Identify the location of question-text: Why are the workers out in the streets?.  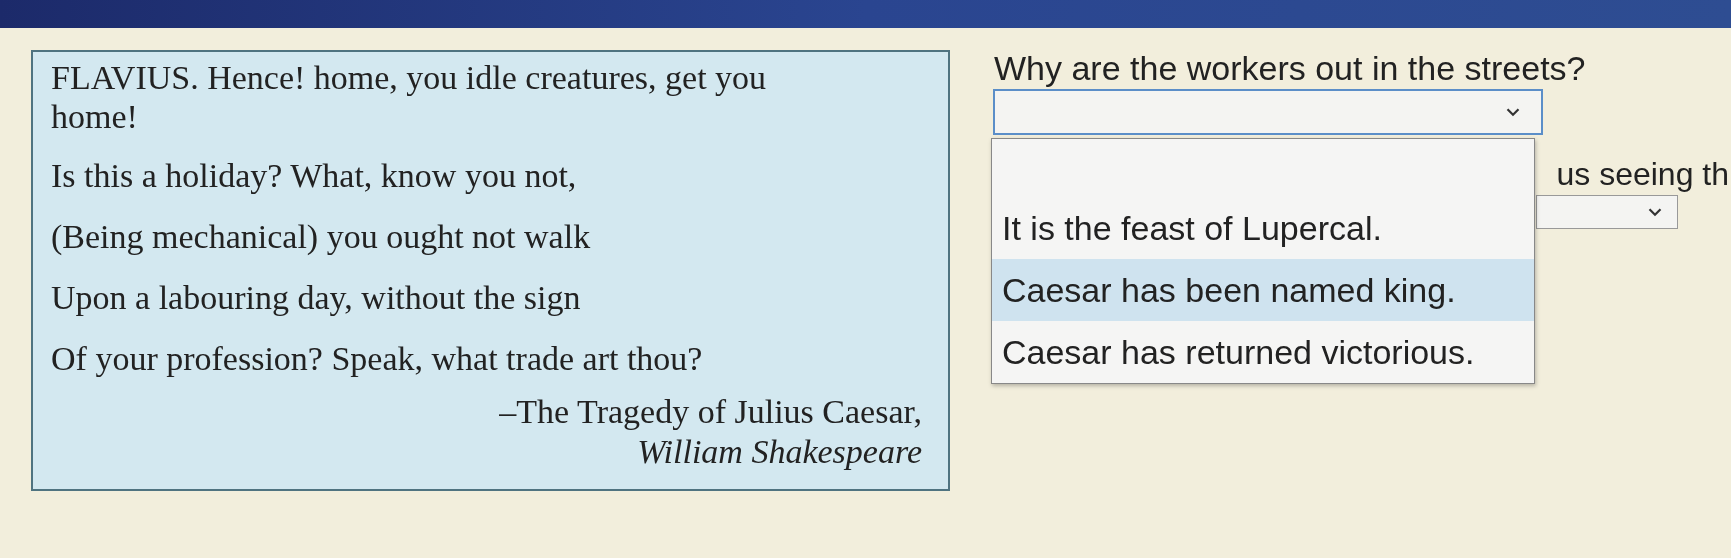
(1290, 68).